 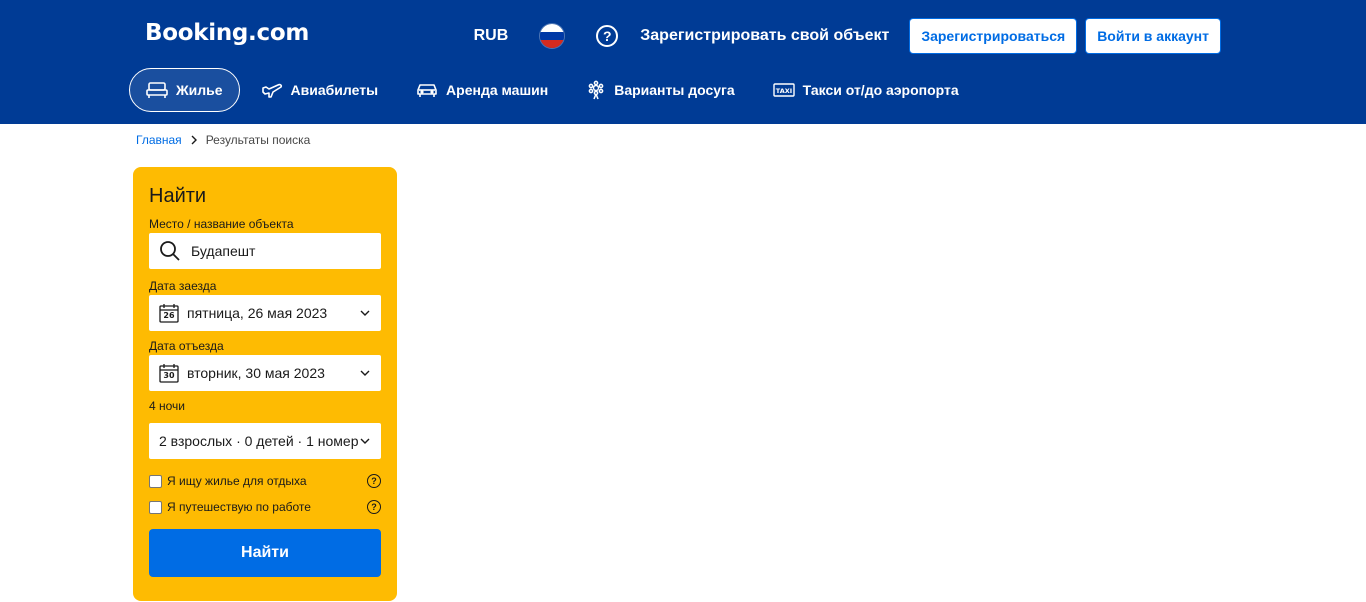 What do you see at coordinates (159, 140) in the screenshot?
I see `breadcrumb-home-link: Главная` at bounding box center [159, 140].